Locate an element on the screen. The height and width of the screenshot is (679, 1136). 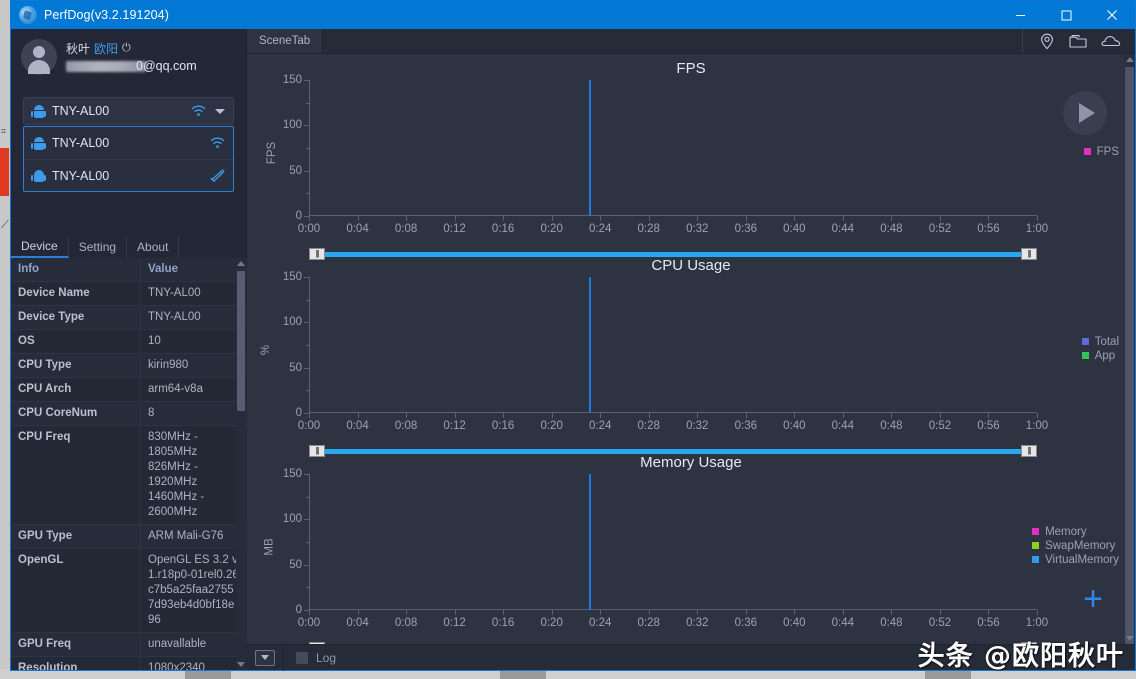
power-icon: ⏻ is located at coordinates (126, 48).